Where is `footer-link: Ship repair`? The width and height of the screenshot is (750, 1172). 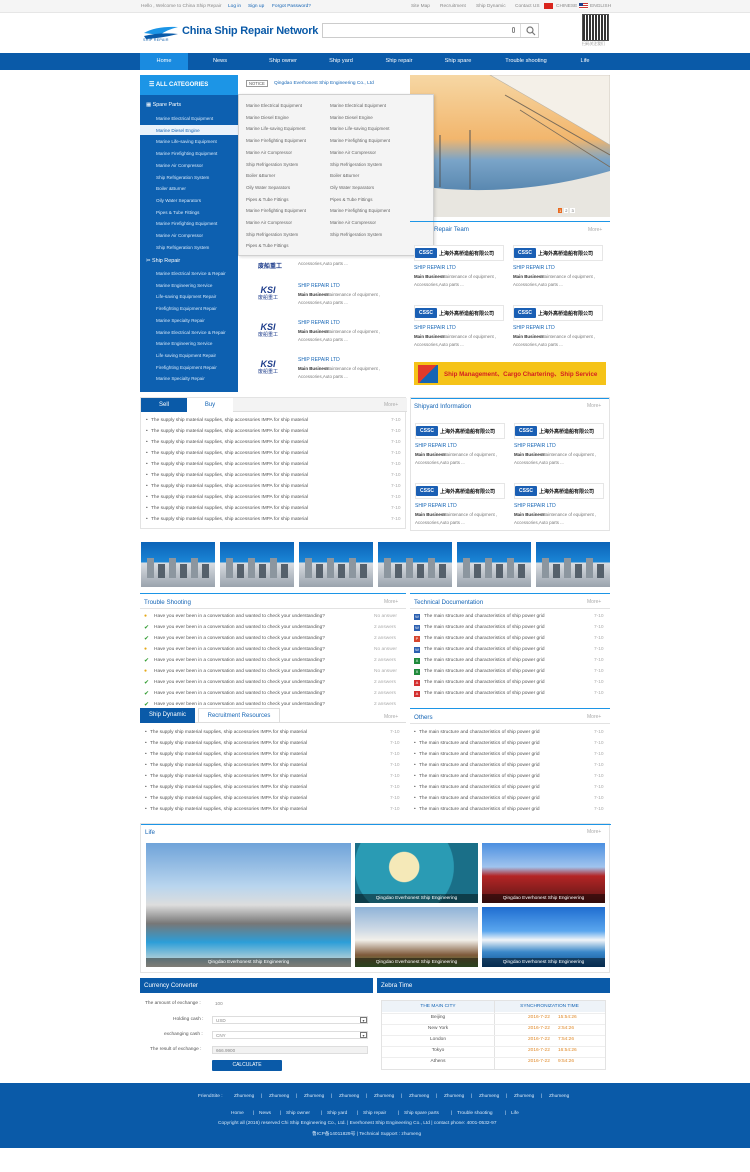 footer-link: Ship repair is located at coordinates (374, 1113).